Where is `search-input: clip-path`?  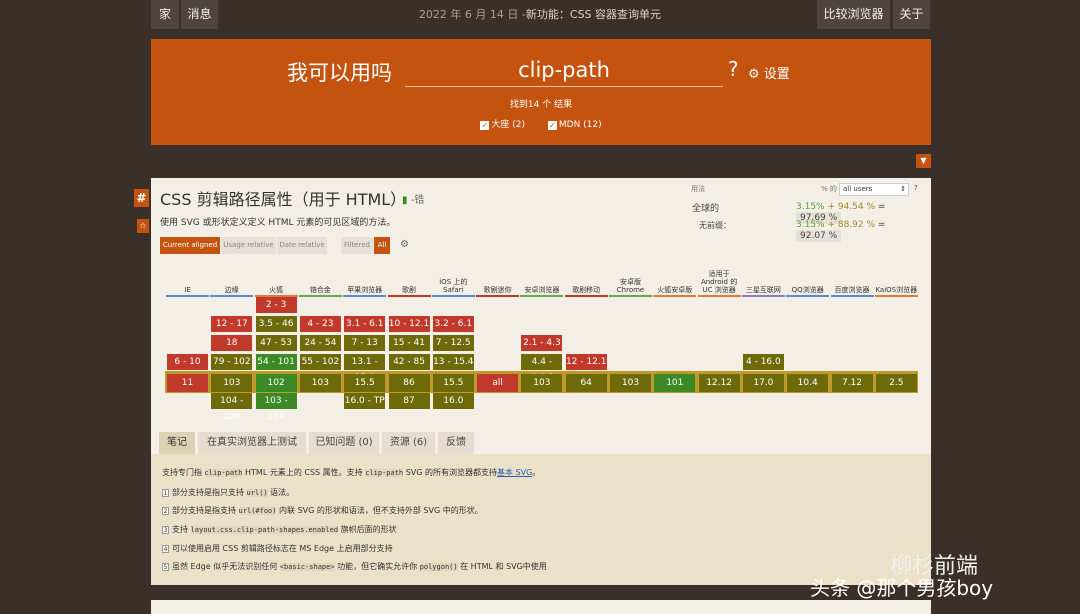 search-input: clip-path is located at coordinates (564, 71).